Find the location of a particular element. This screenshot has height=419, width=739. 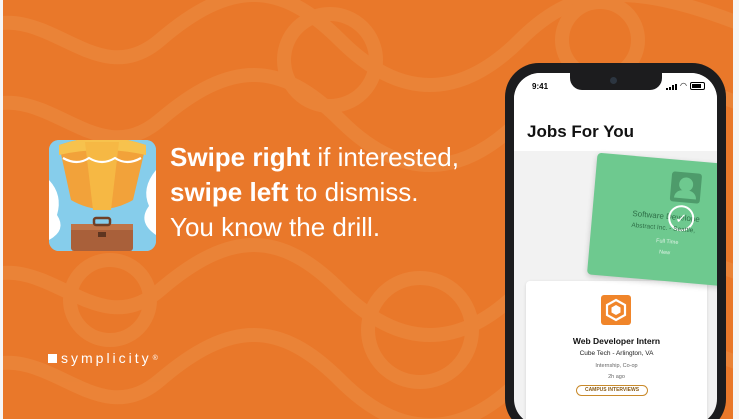

person-icon is located at coordinates (686, 187).